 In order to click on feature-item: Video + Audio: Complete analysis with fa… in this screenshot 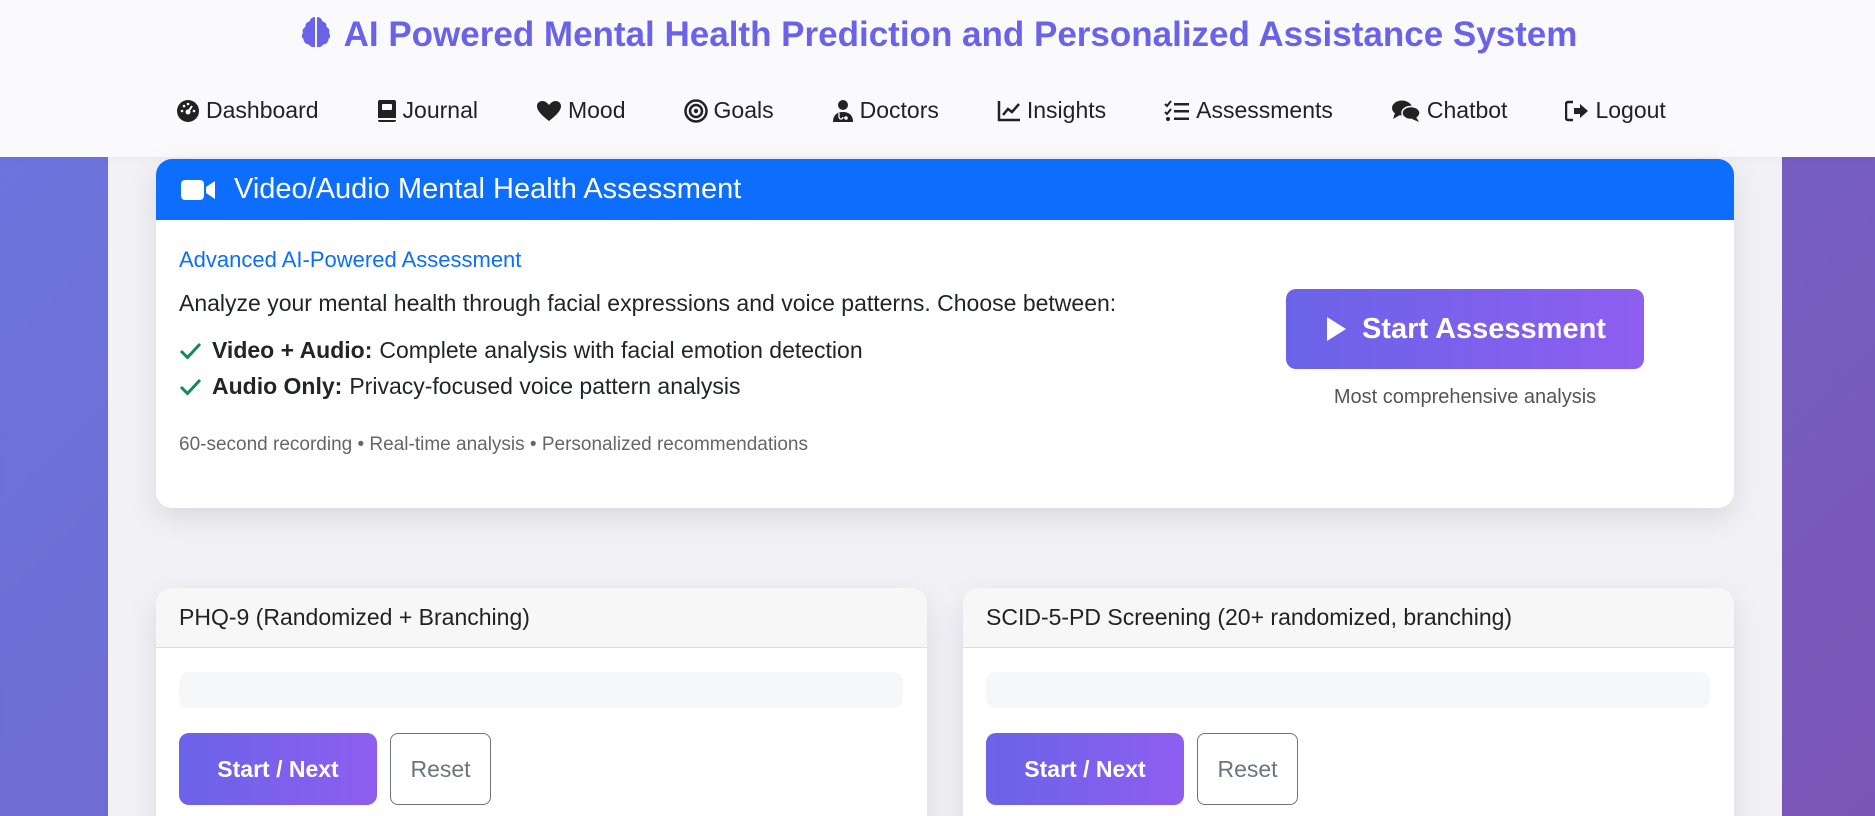, I will do `click(521, 350)`.